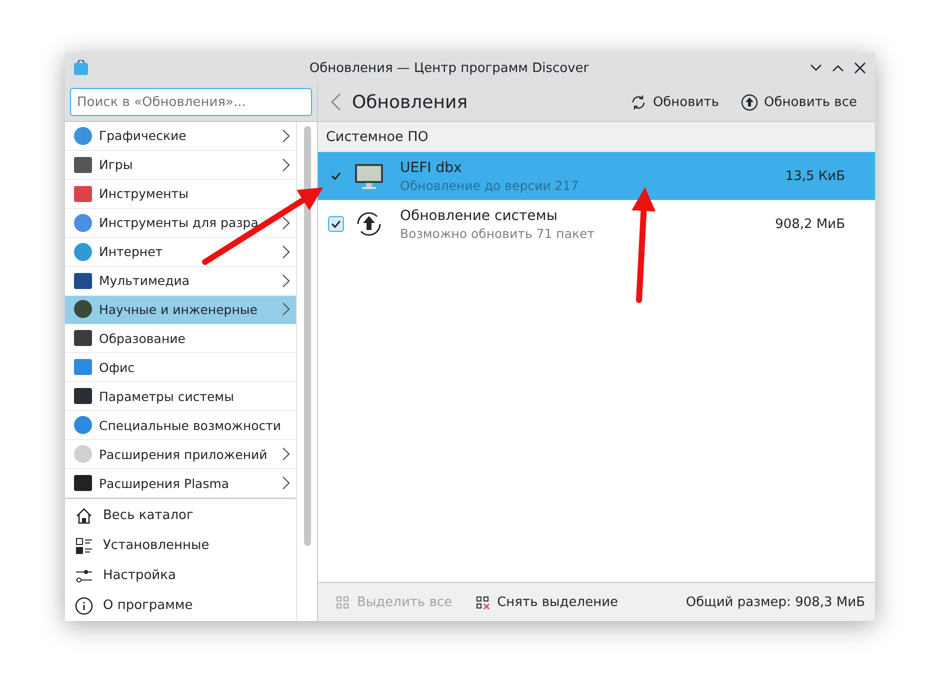  Describe the element at coordinates (815, 176) in the screenshot. I see `update-size: 13,5 КиБ` at that location.